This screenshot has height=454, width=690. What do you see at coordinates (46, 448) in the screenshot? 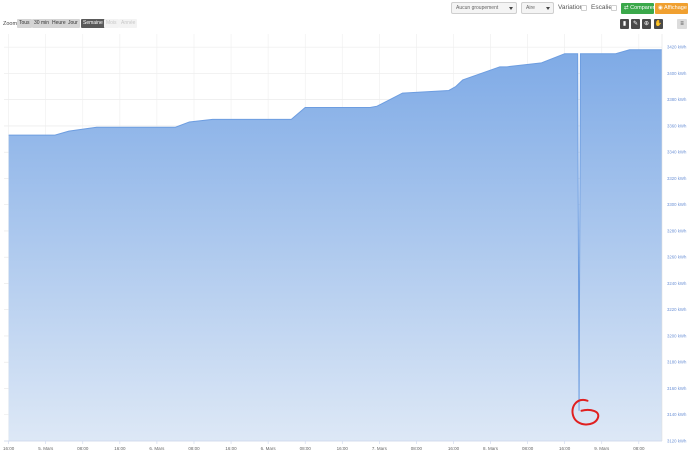
I see `x-tick-label: 5. Mars` at bounding box center [46, 448].